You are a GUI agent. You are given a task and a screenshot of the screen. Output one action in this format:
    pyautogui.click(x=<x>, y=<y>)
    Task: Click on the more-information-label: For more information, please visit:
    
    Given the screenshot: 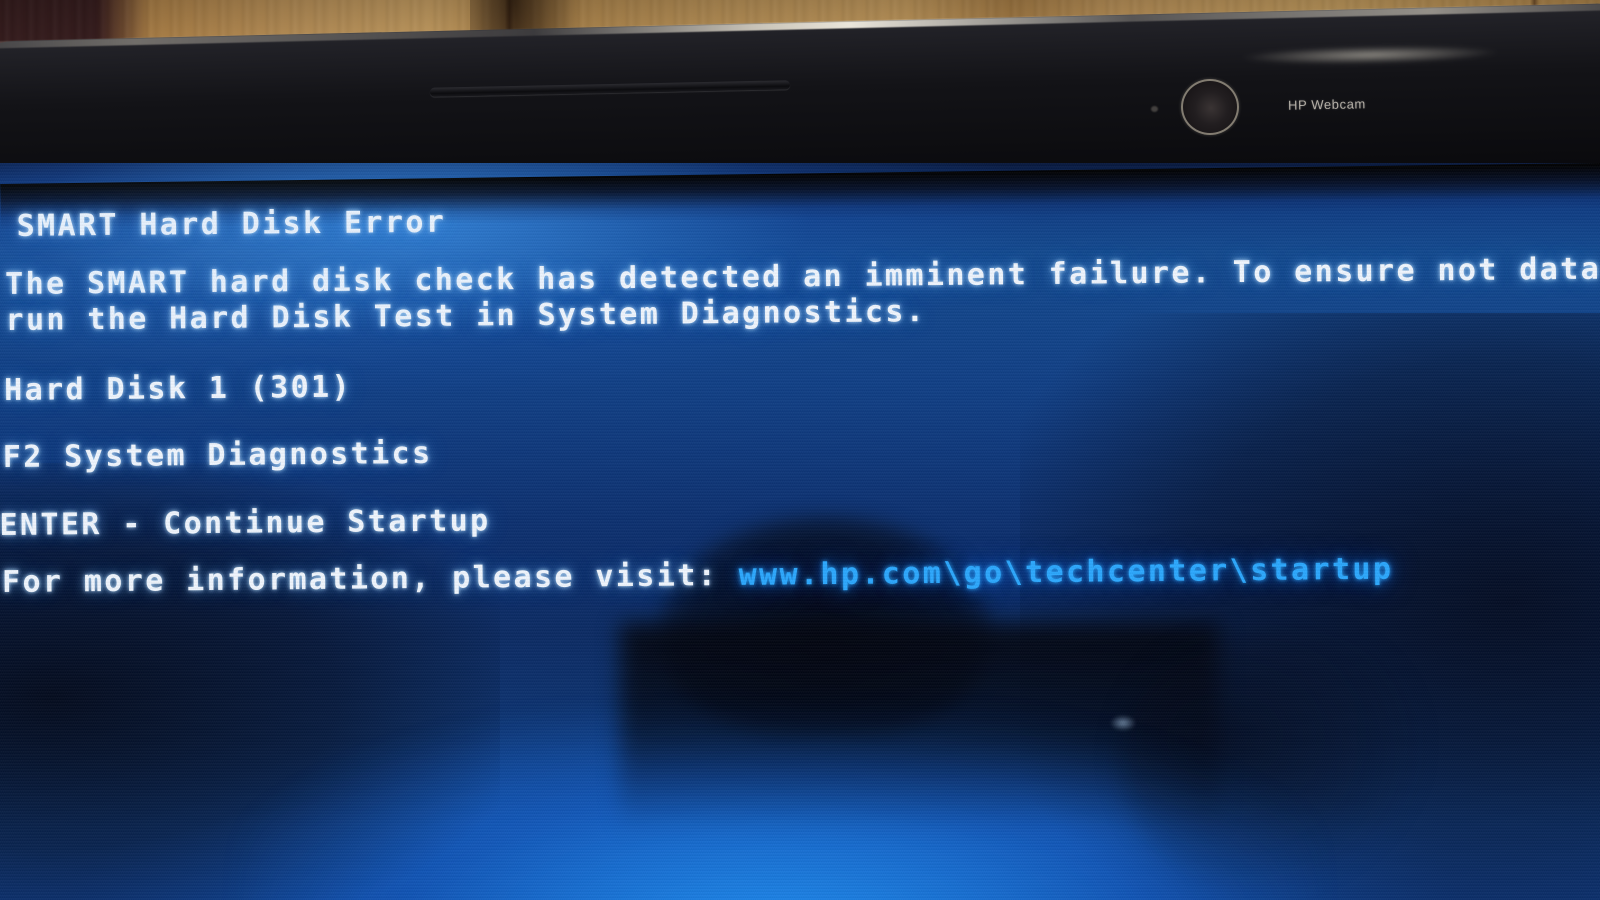 What is the action you would take?
    pyautogui.click(x=360, y=579)
    